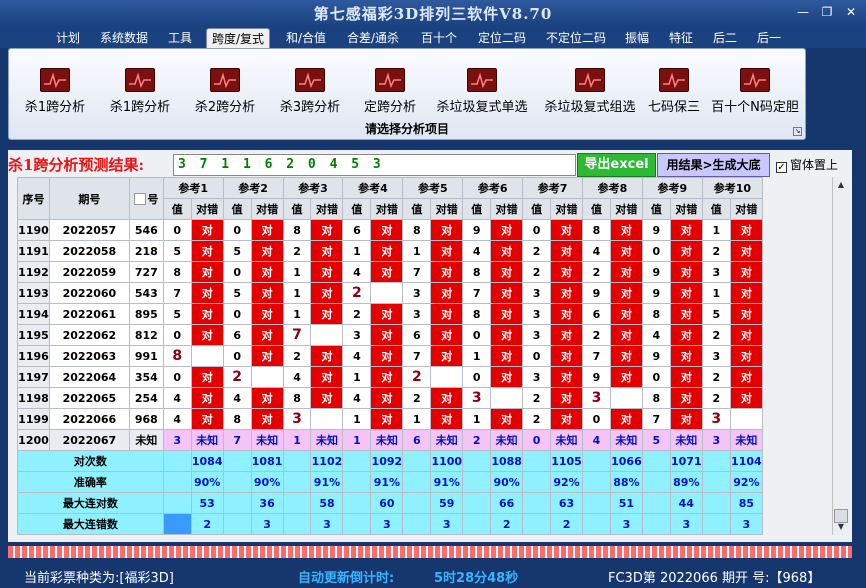 Image resolution: width=866 pixels, height=588 pixels. I want to click on cell-value: 2, so click(716, 377).